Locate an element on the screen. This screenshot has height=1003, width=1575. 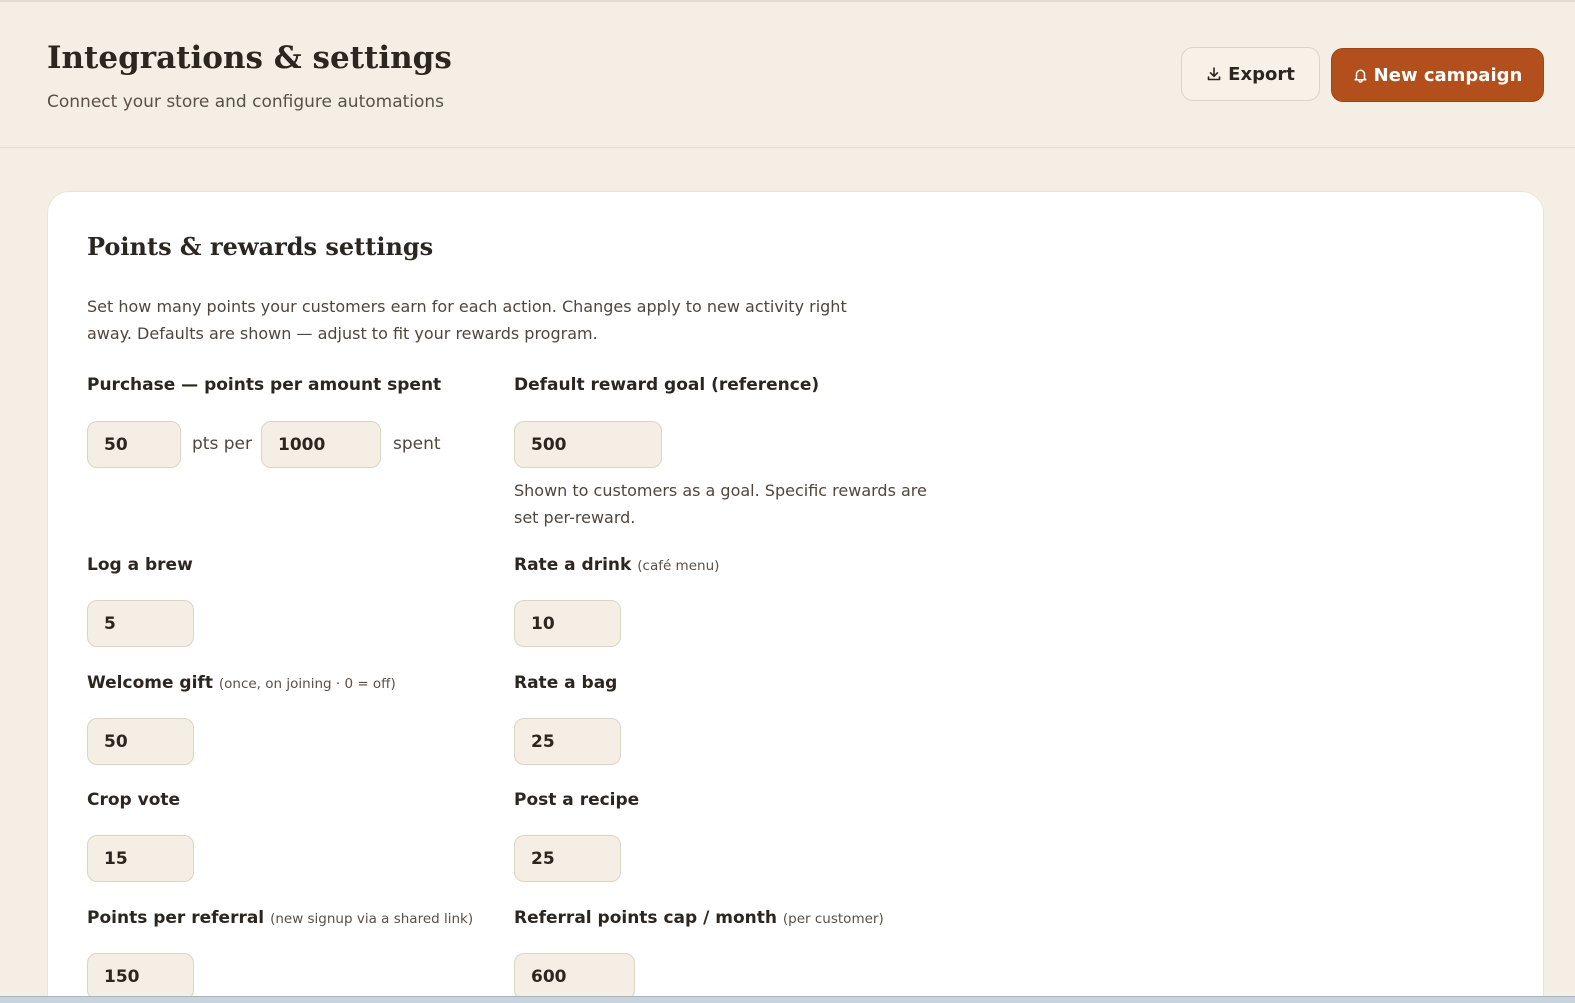
export-label: Export is located at coordinates (1261, 74).